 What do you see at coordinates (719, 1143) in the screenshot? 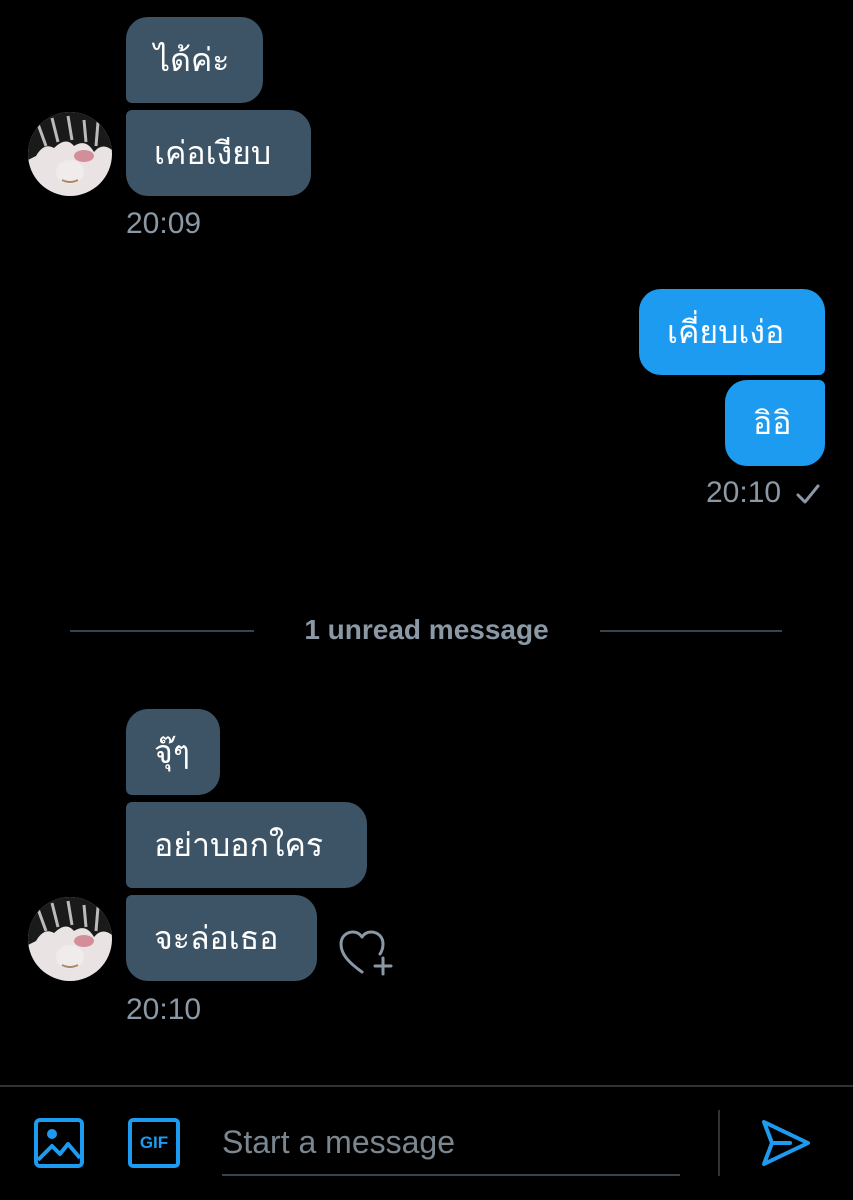
I see `composer-separator` at bounding box center [719, 1143].